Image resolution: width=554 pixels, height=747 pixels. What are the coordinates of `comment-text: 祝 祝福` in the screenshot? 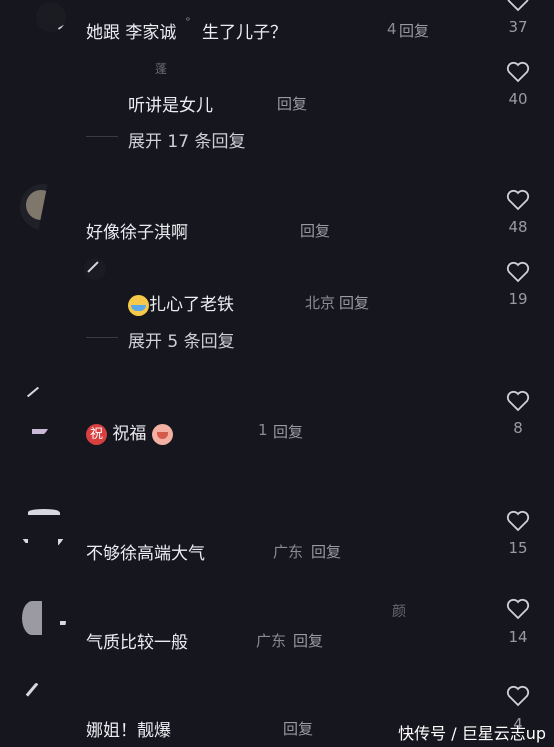 It's located at (129, 432).